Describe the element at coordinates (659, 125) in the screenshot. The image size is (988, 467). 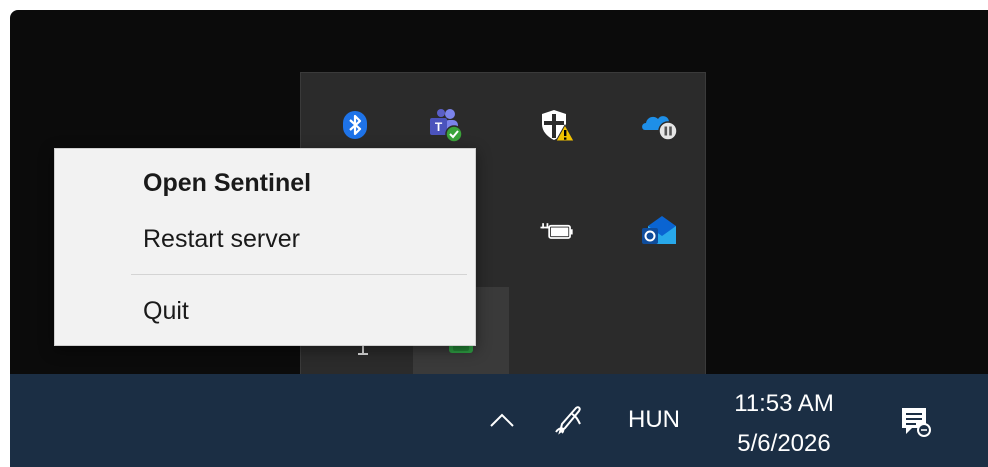
I see `onedrive-paused-icon` at that location.